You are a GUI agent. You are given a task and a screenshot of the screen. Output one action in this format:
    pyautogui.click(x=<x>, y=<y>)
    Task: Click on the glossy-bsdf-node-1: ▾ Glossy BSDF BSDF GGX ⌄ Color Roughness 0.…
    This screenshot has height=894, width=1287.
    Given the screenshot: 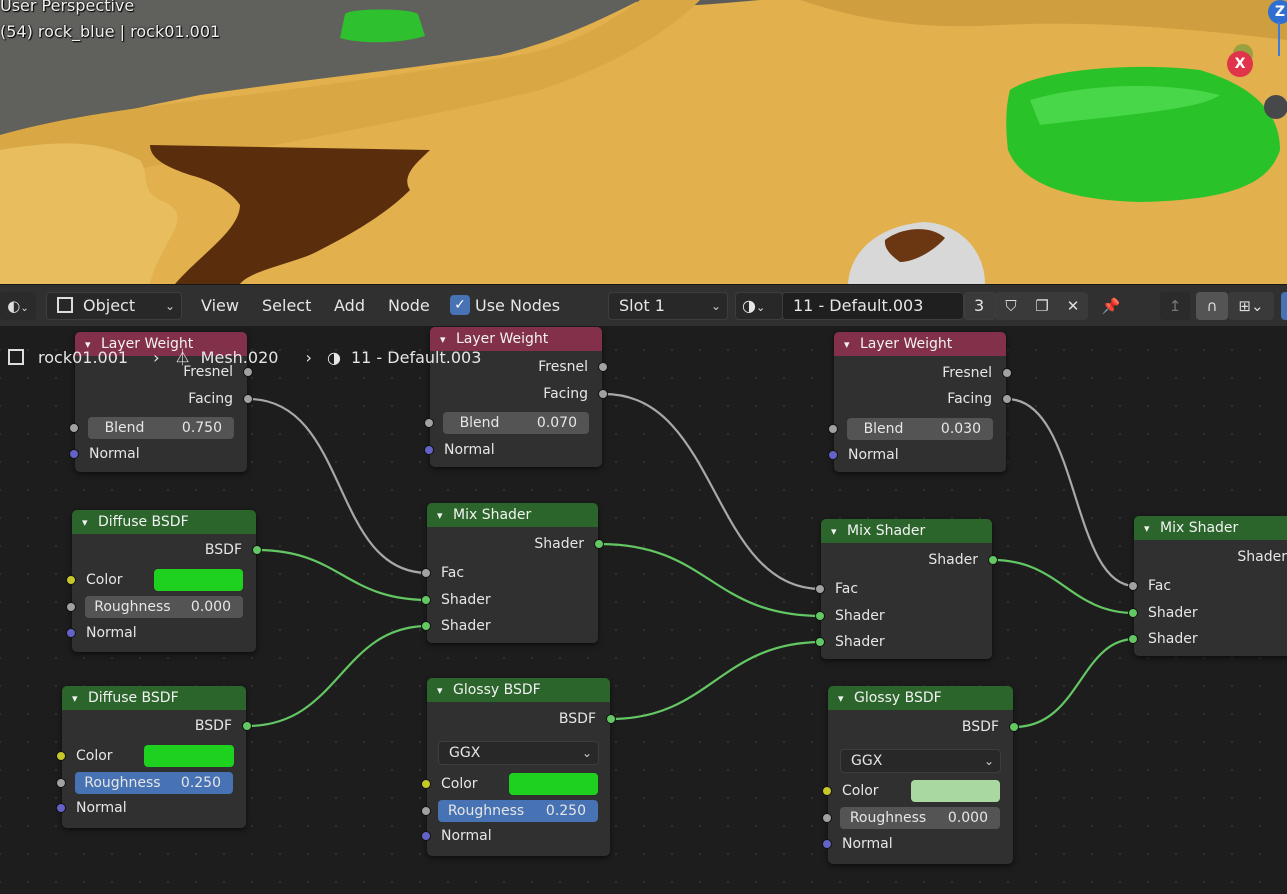 What is the action you would take?
    pyautogui.click(x=518, y=767)
    